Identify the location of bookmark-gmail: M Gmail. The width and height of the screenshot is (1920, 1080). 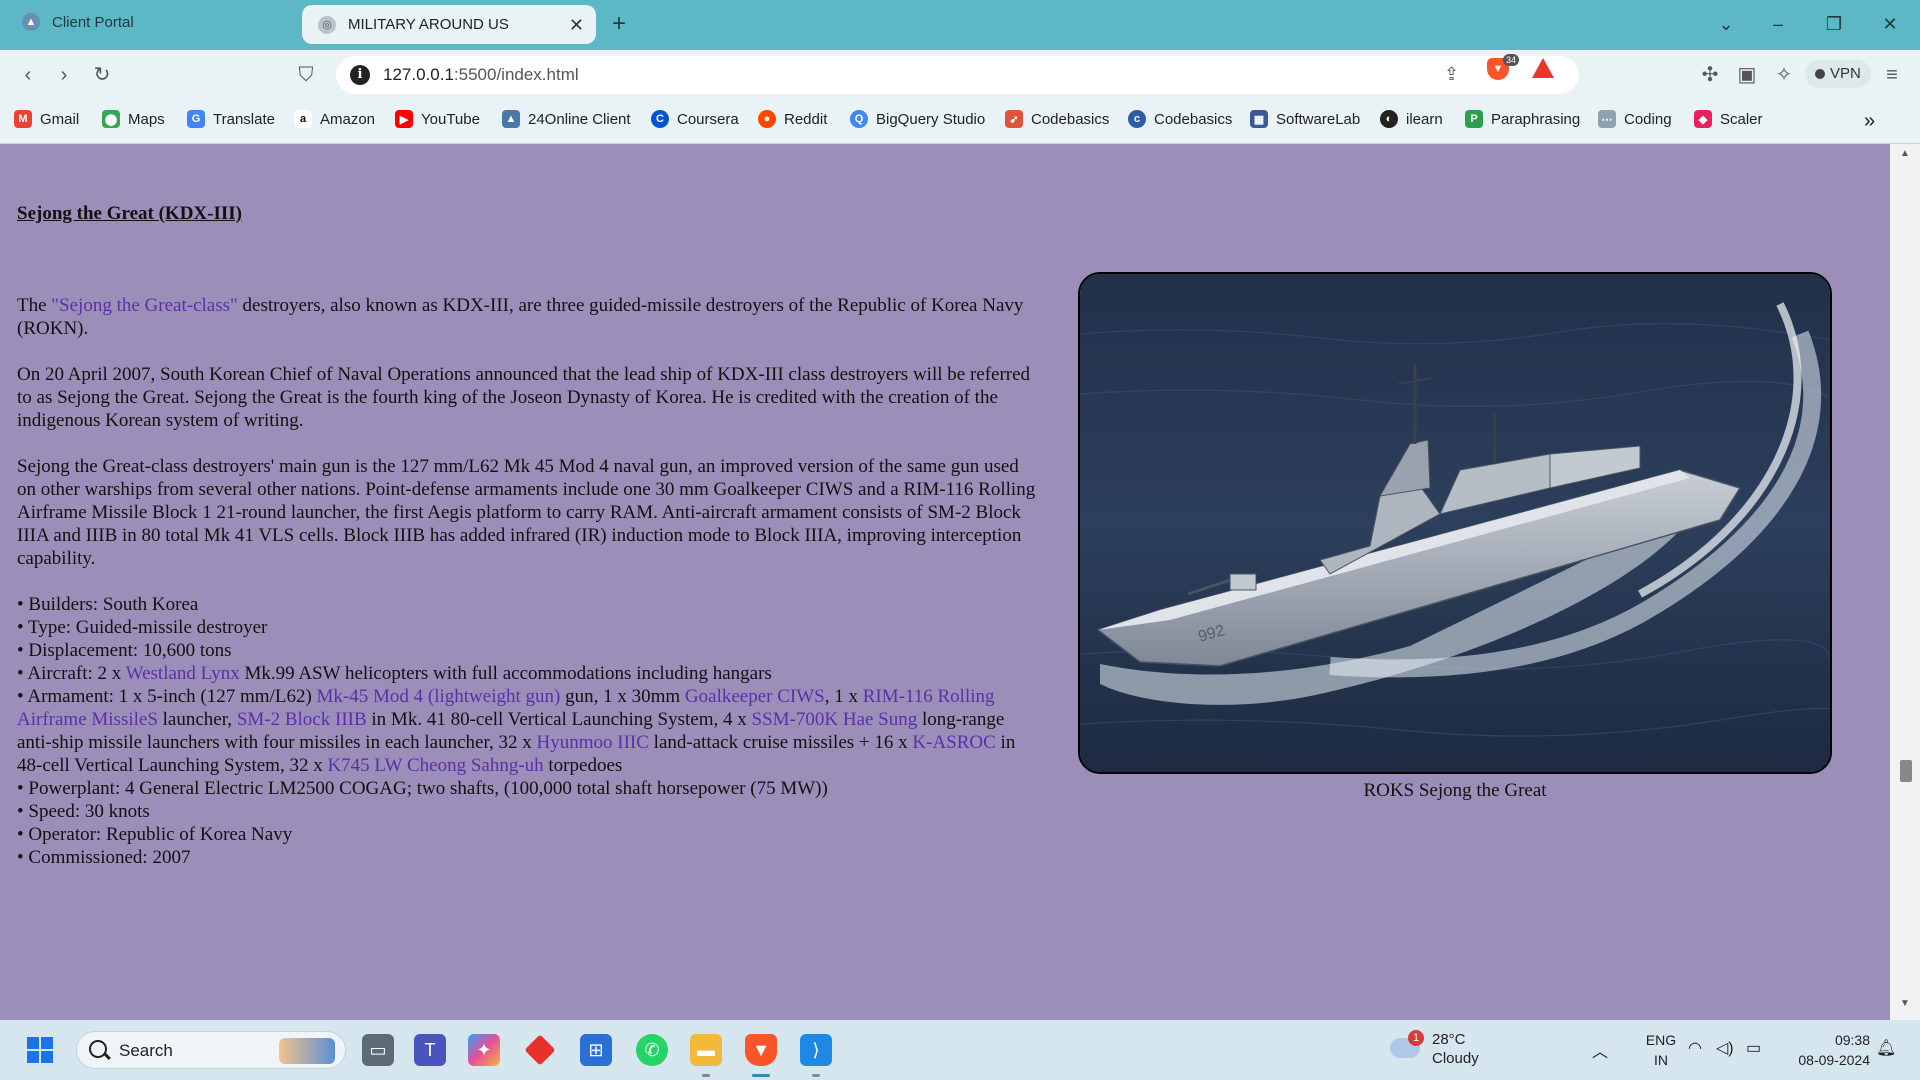
(46, 119).